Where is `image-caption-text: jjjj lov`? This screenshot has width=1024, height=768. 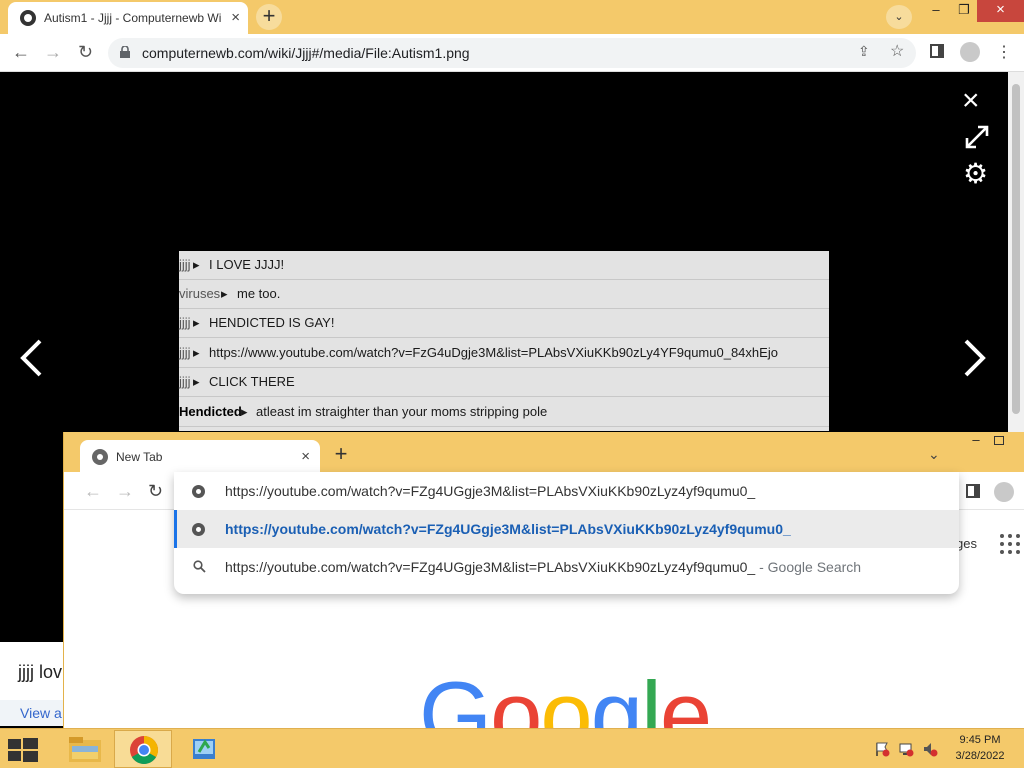
image-caption-text: jjjj lov is located at coordinates (40, 672).